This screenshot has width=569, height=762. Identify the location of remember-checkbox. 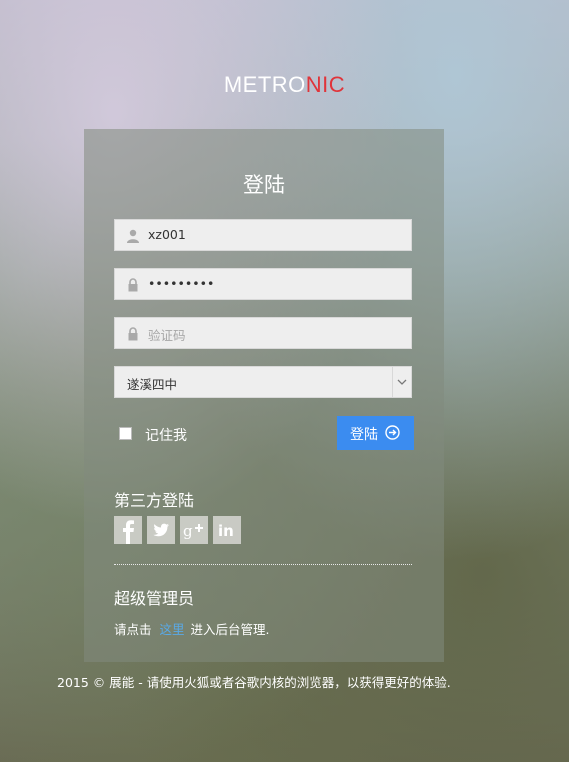
(125, 433).